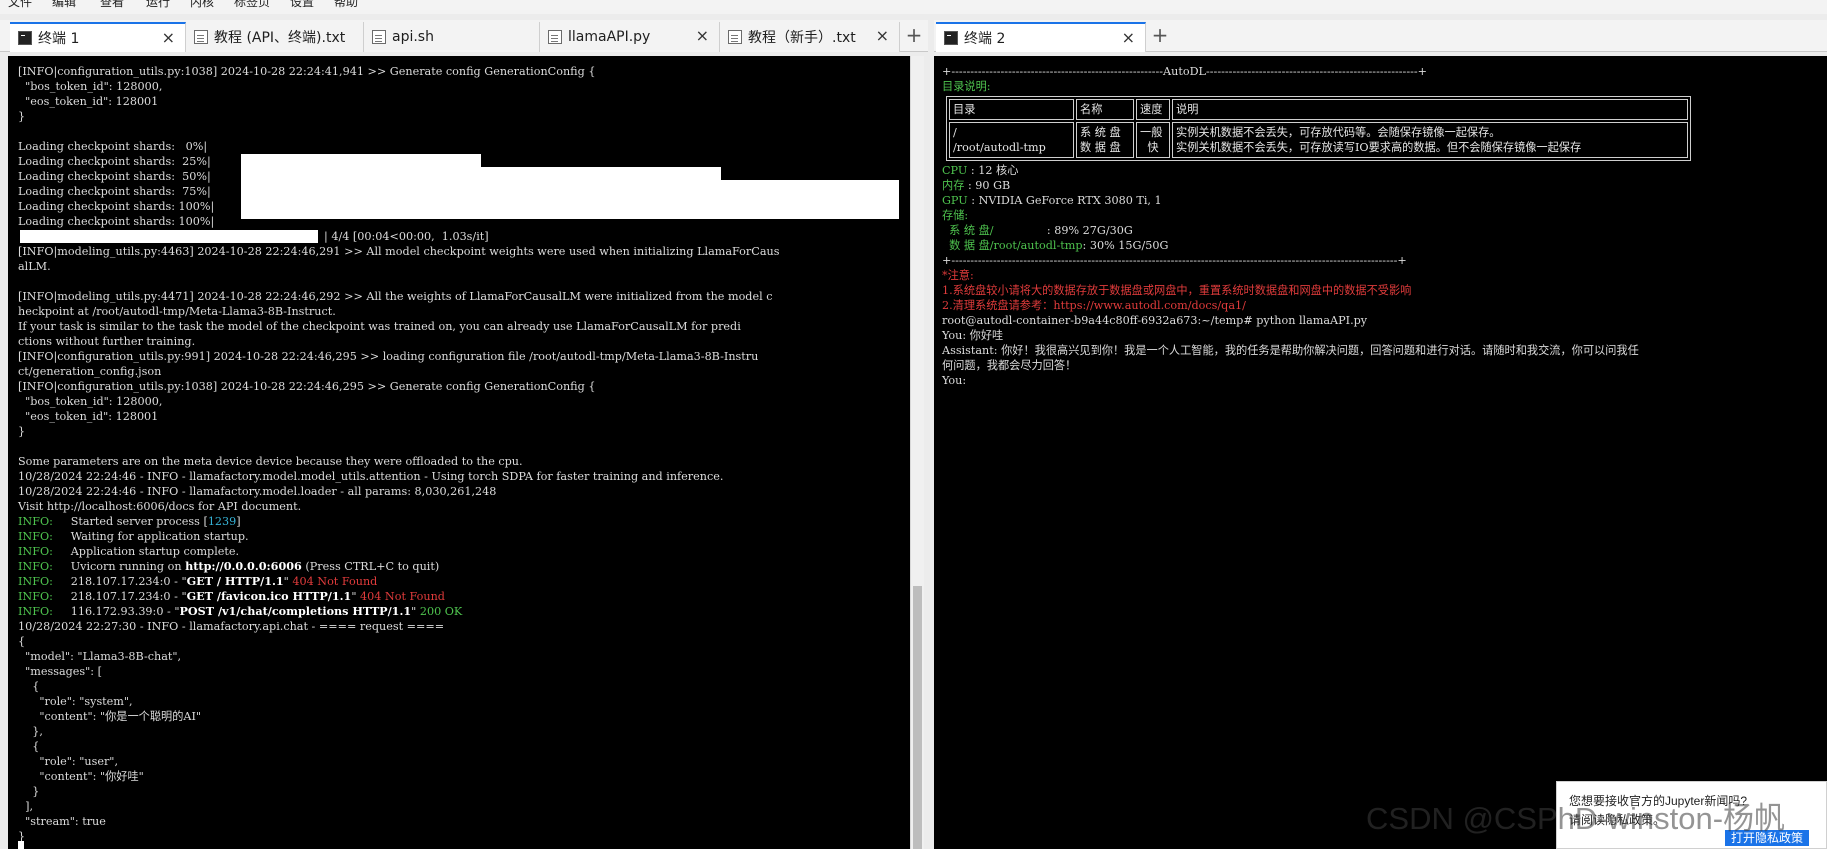 This screenshot has width=1827, height=849. Describe the element at coordinates (1153, 140) in the screenshot. I see `table-cell: 一般快` at that location.